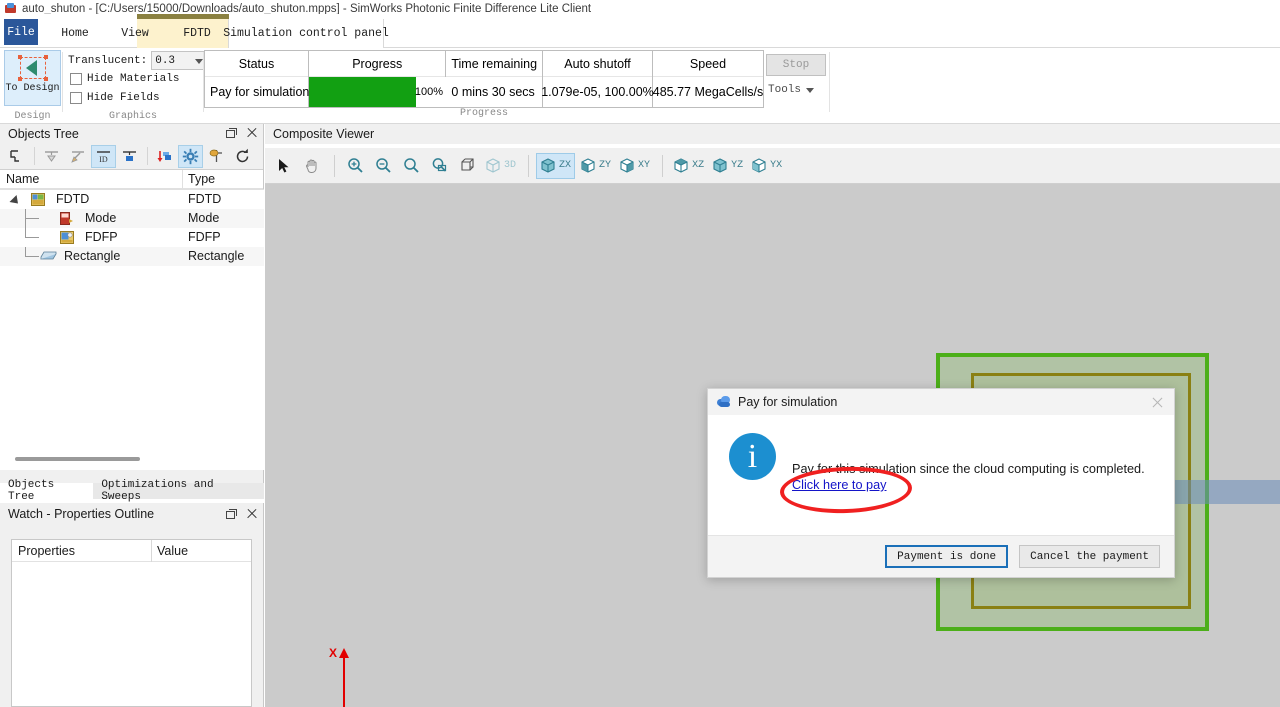 The image size is (1280, 707). What do you see at coordinates (333, 653) in the screenshot?
I see `axis-x-label: X` at bounding box center [333, 653].